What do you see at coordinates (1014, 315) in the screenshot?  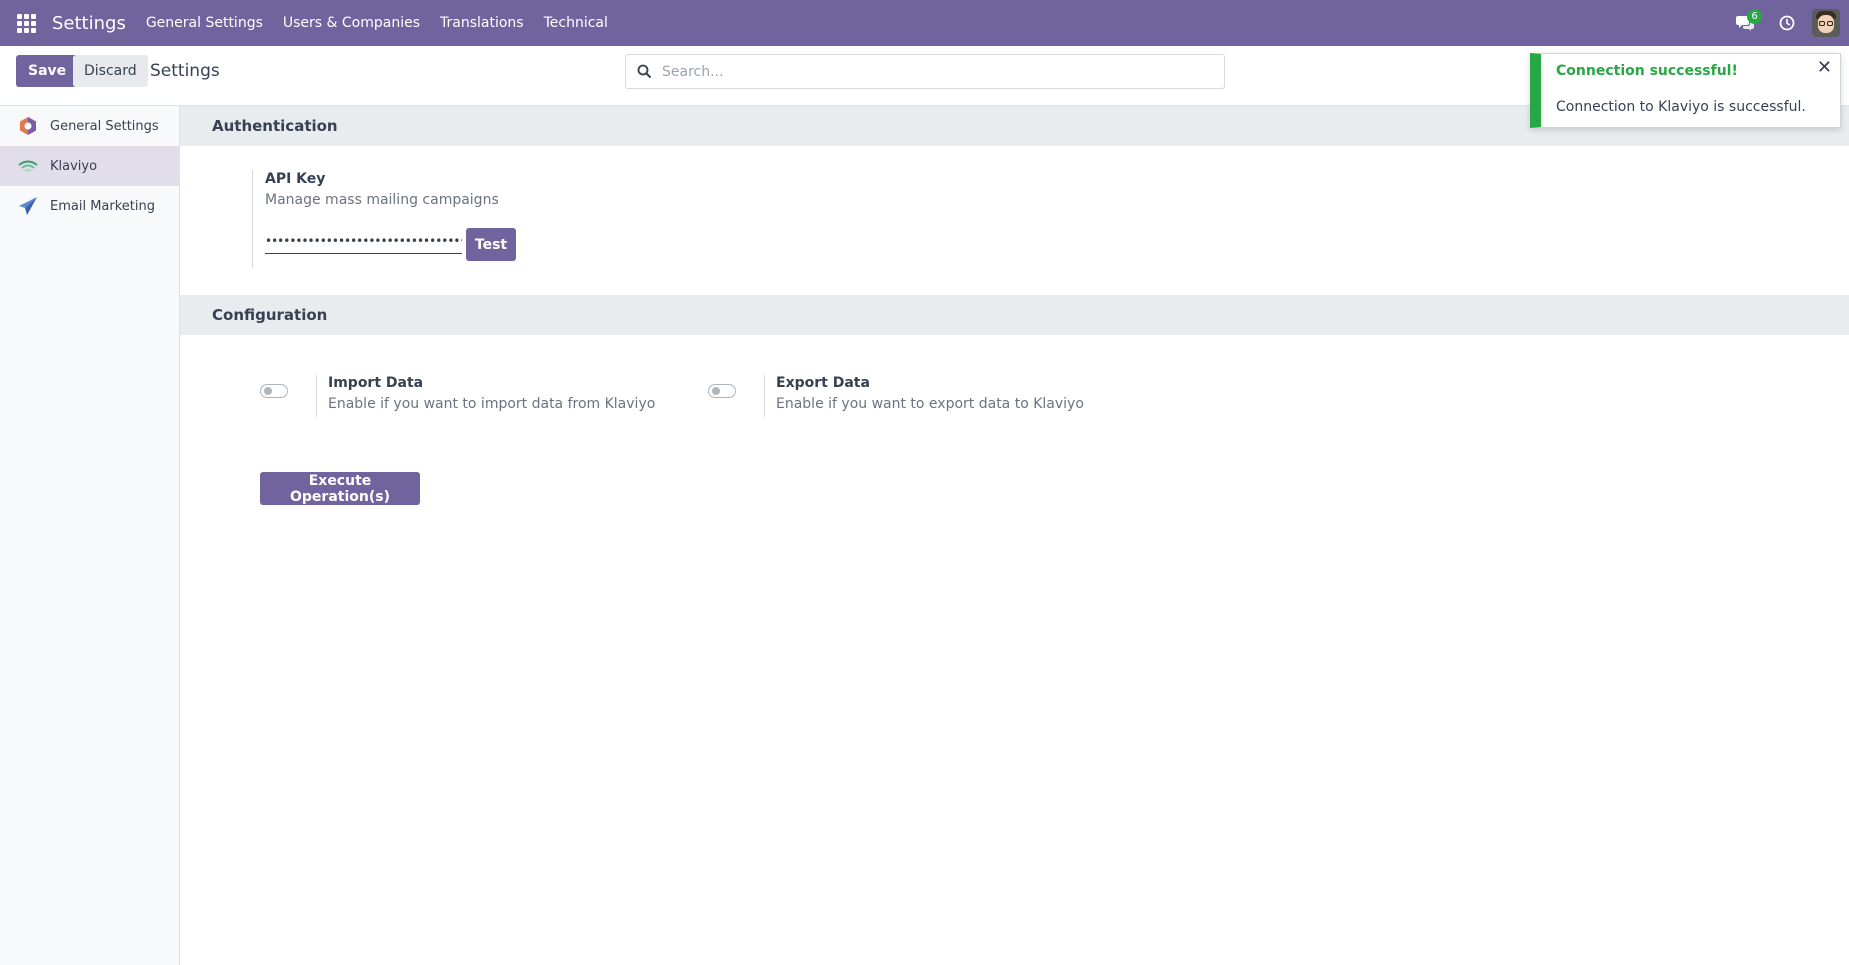 I see `section-heading-configuration: Configuration` at bounding box center [1014, 315].